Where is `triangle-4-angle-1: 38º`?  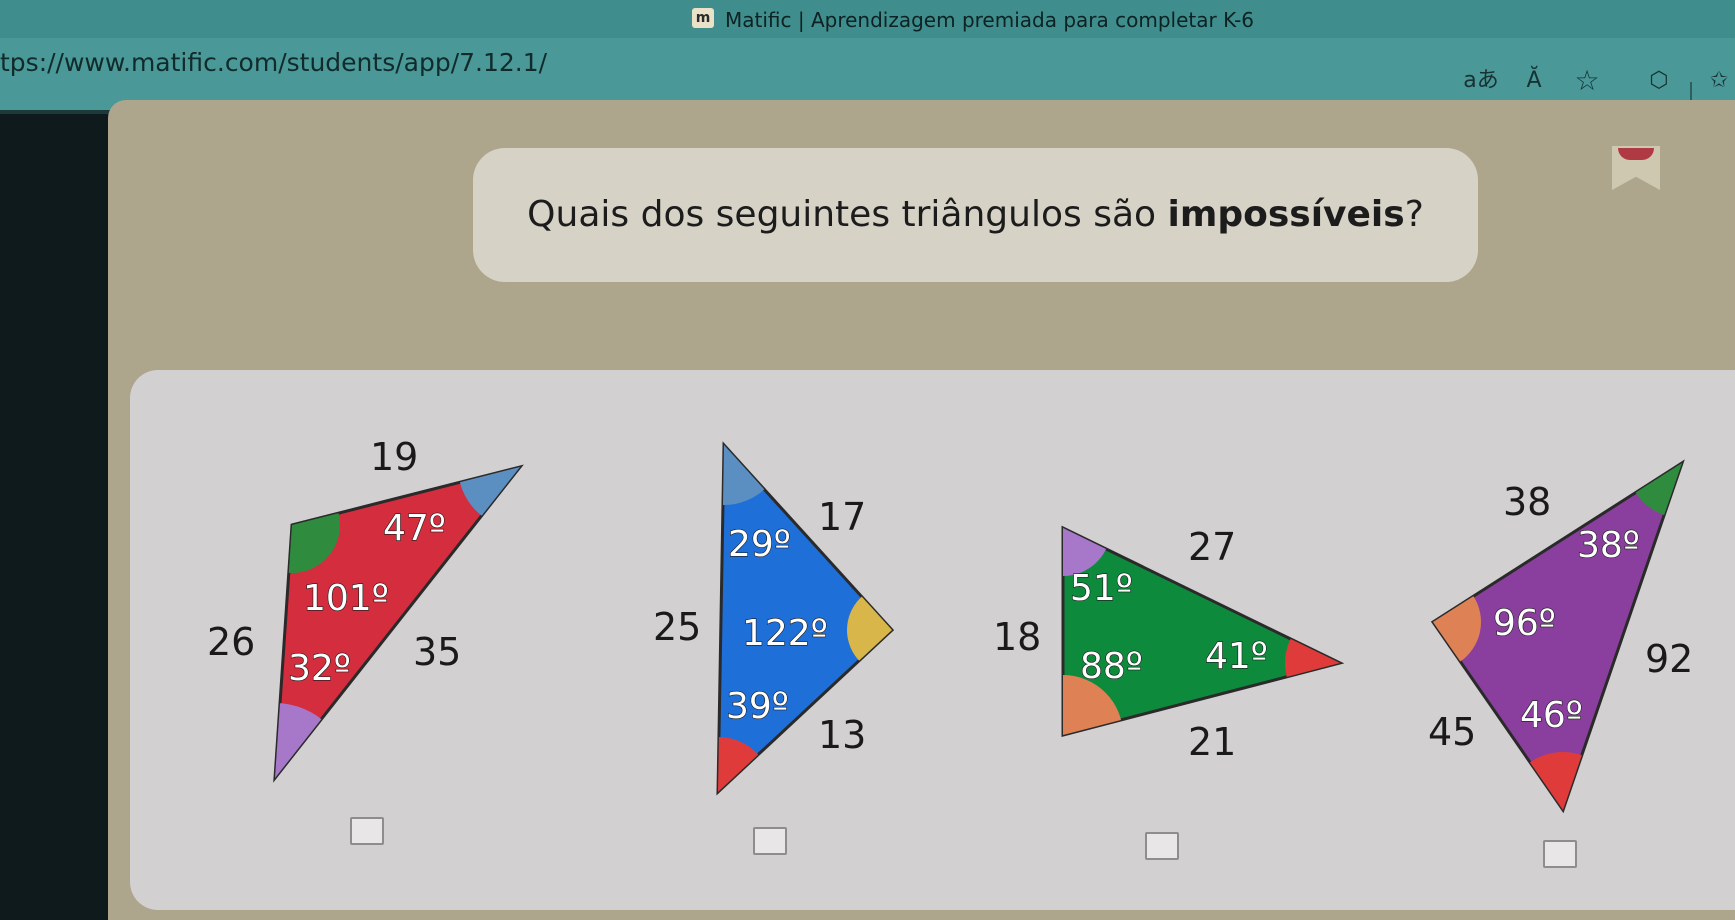 triangle-4-angle-1: 38º is located at coordinates (1608, 545).